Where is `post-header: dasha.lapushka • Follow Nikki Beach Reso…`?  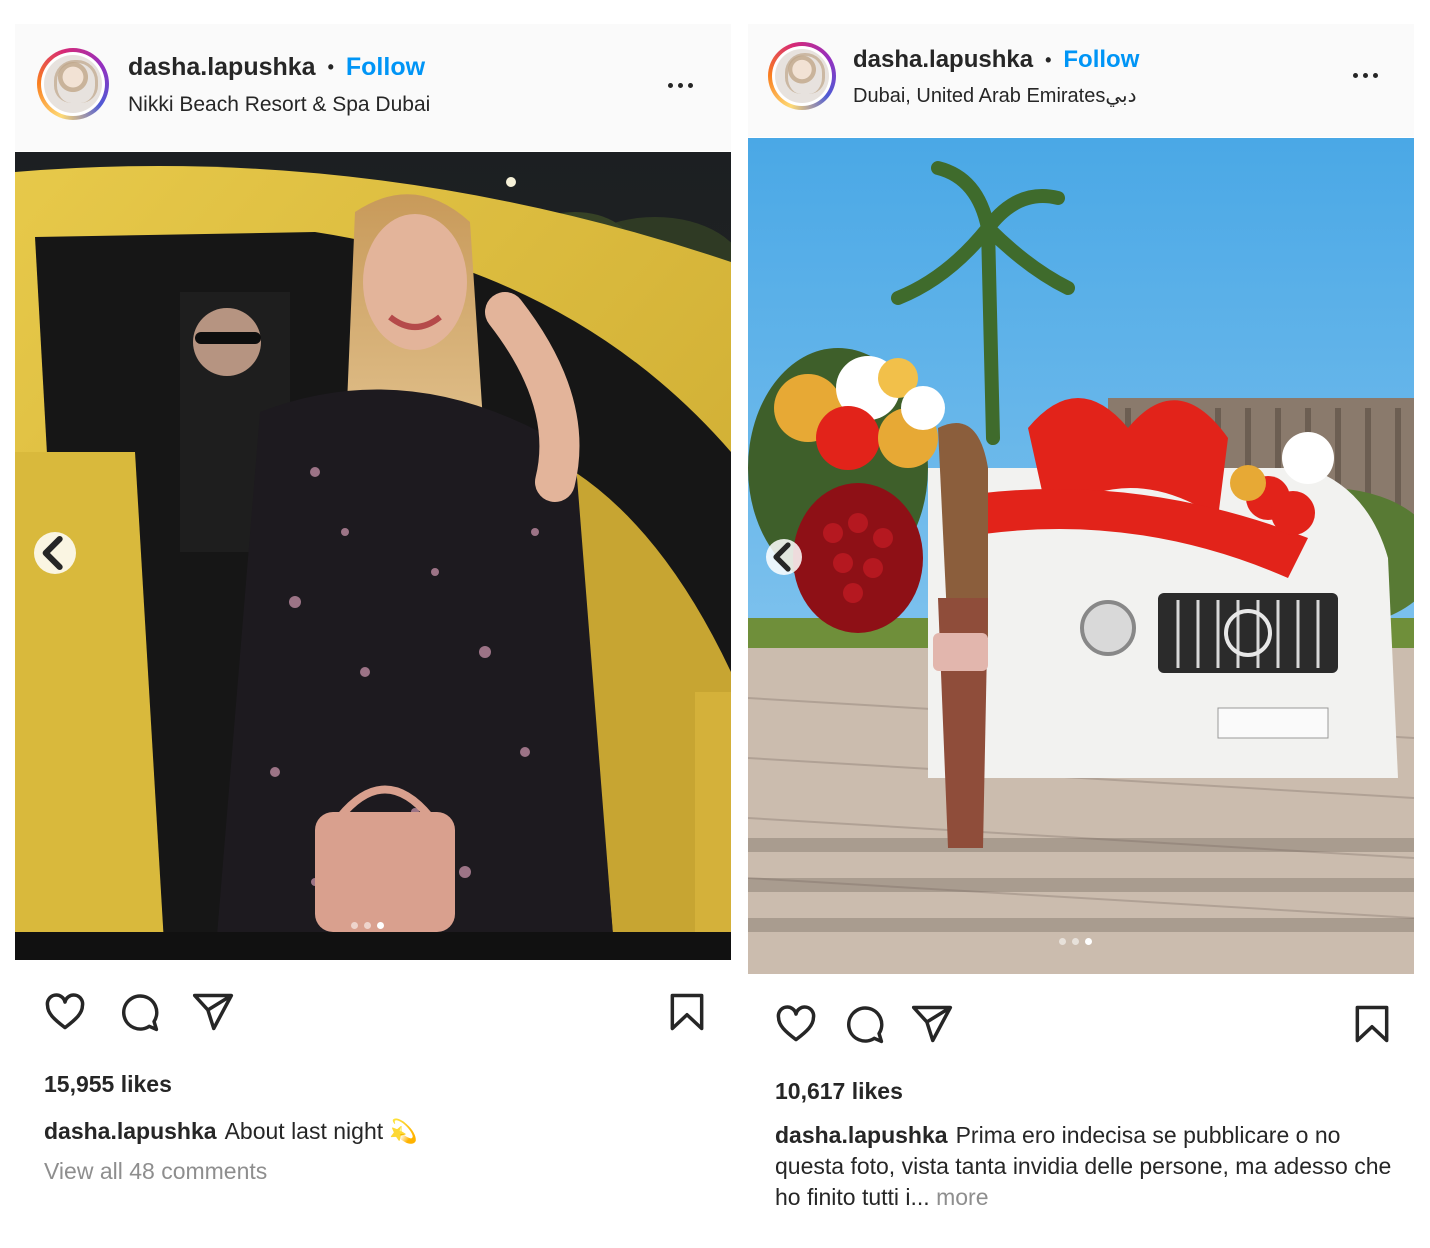
post-header: dasha.lapushka • Follow Nikki Beach Reso… is located at coordinates (373, 87).